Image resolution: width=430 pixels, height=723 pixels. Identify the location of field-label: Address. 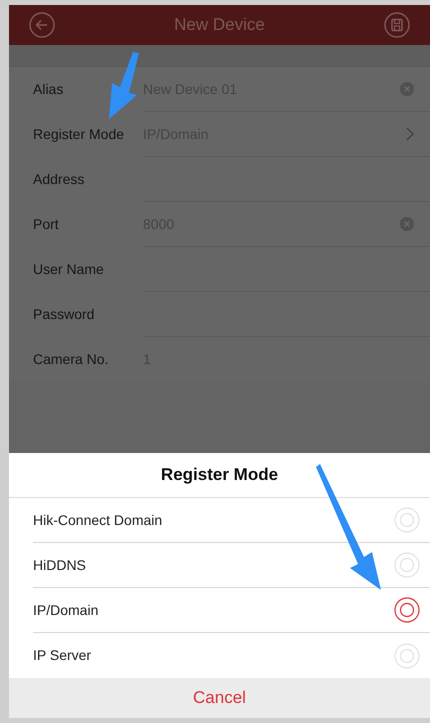
(59, 179).